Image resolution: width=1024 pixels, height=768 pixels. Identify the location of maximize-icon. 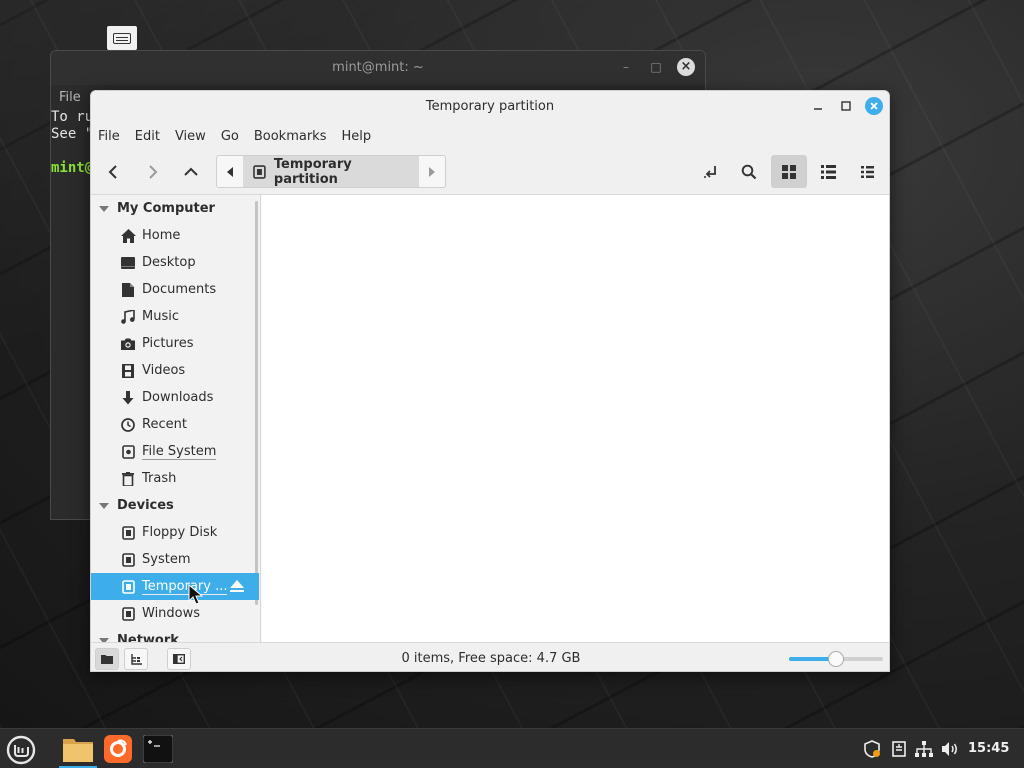
(846, 106).